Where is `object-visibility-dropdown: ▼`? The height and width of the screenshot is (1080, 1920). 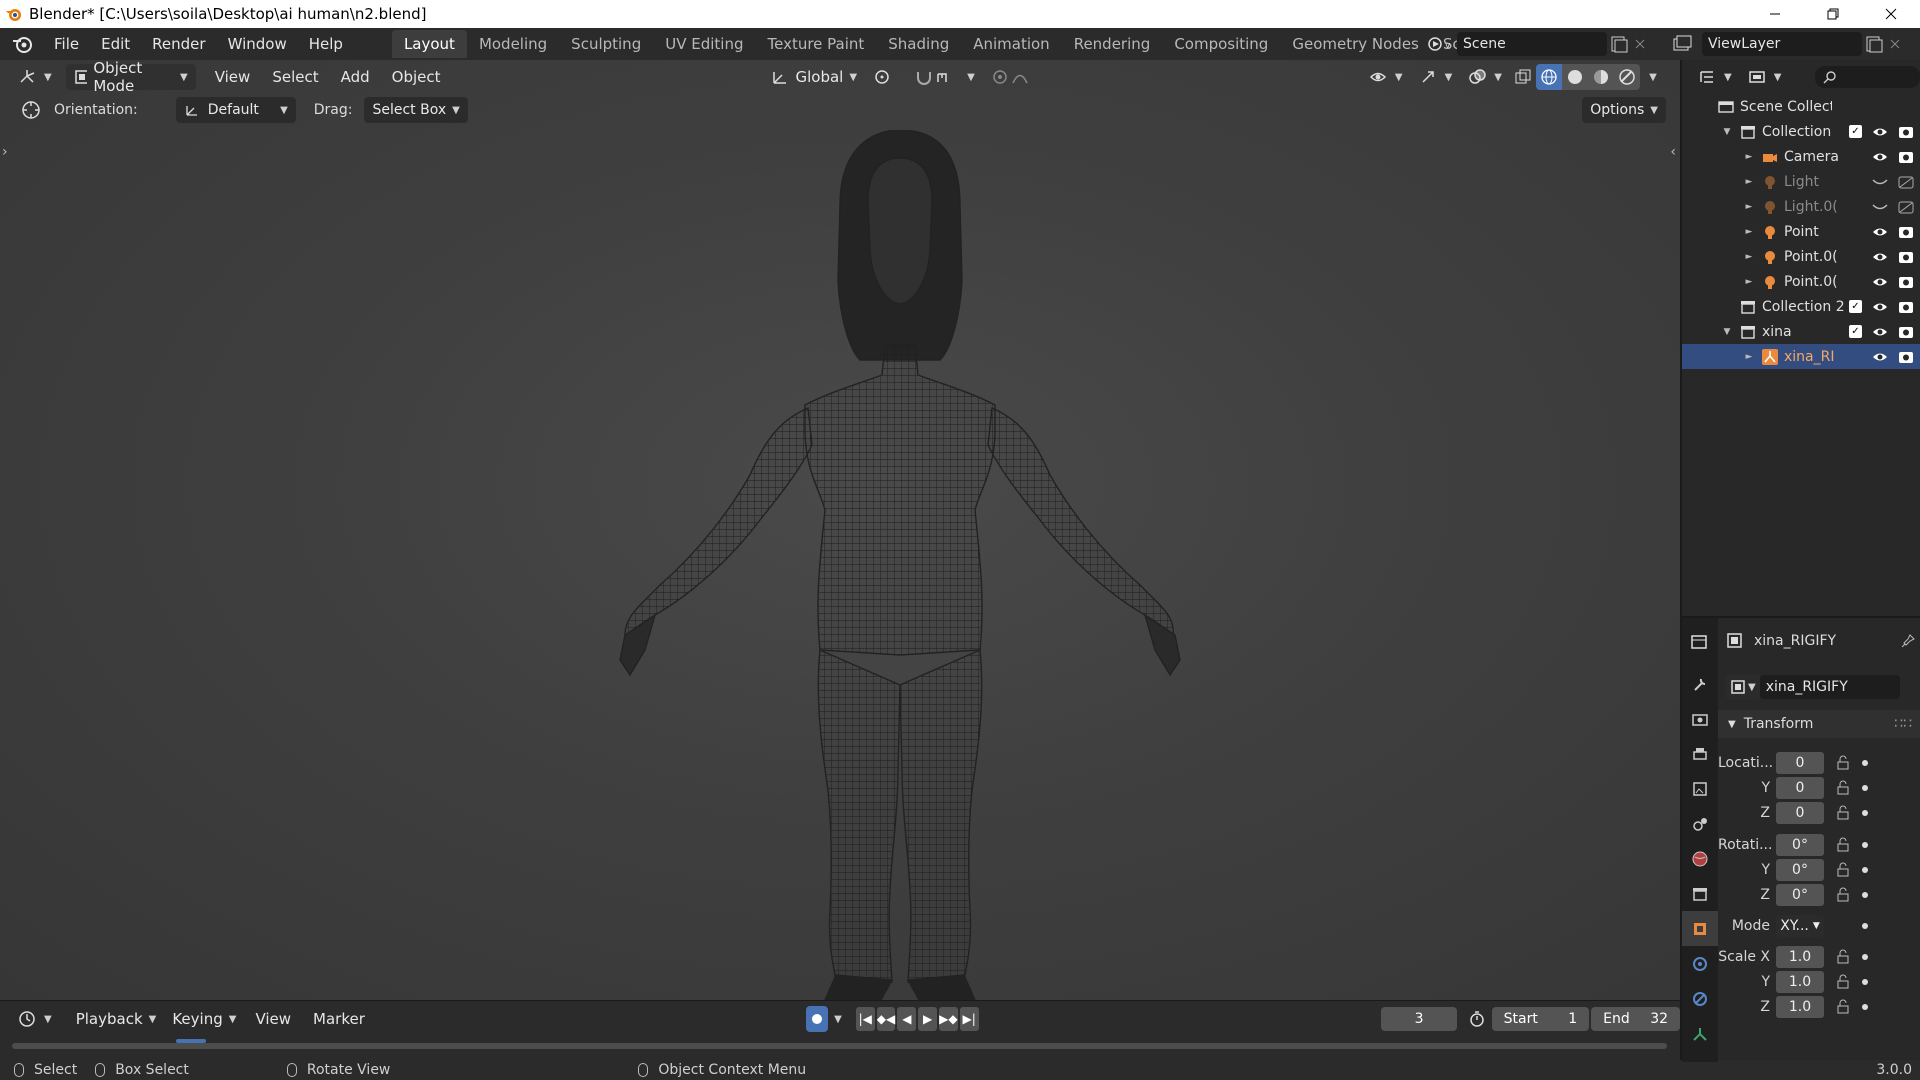
object-visibility-dropdown: ▼ is located at coordinates (1386, 77).